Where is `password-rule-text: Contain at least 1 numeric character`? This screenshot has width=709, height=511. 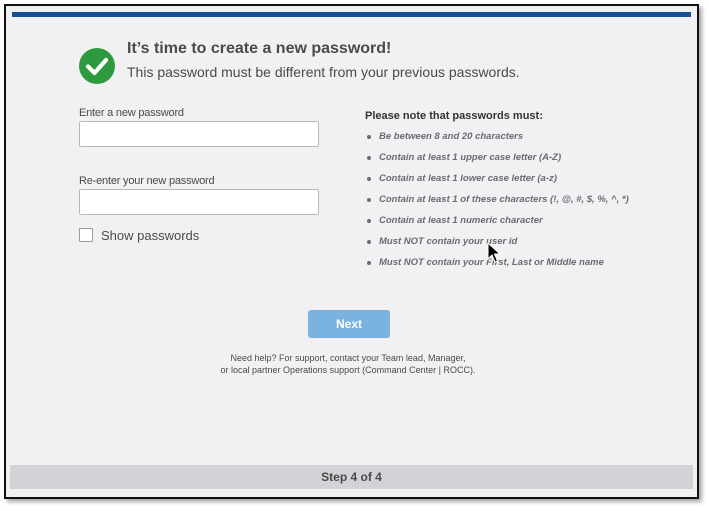 password-rule-text: Contain at least 1 numeric character is located at coordinates (461, 220).